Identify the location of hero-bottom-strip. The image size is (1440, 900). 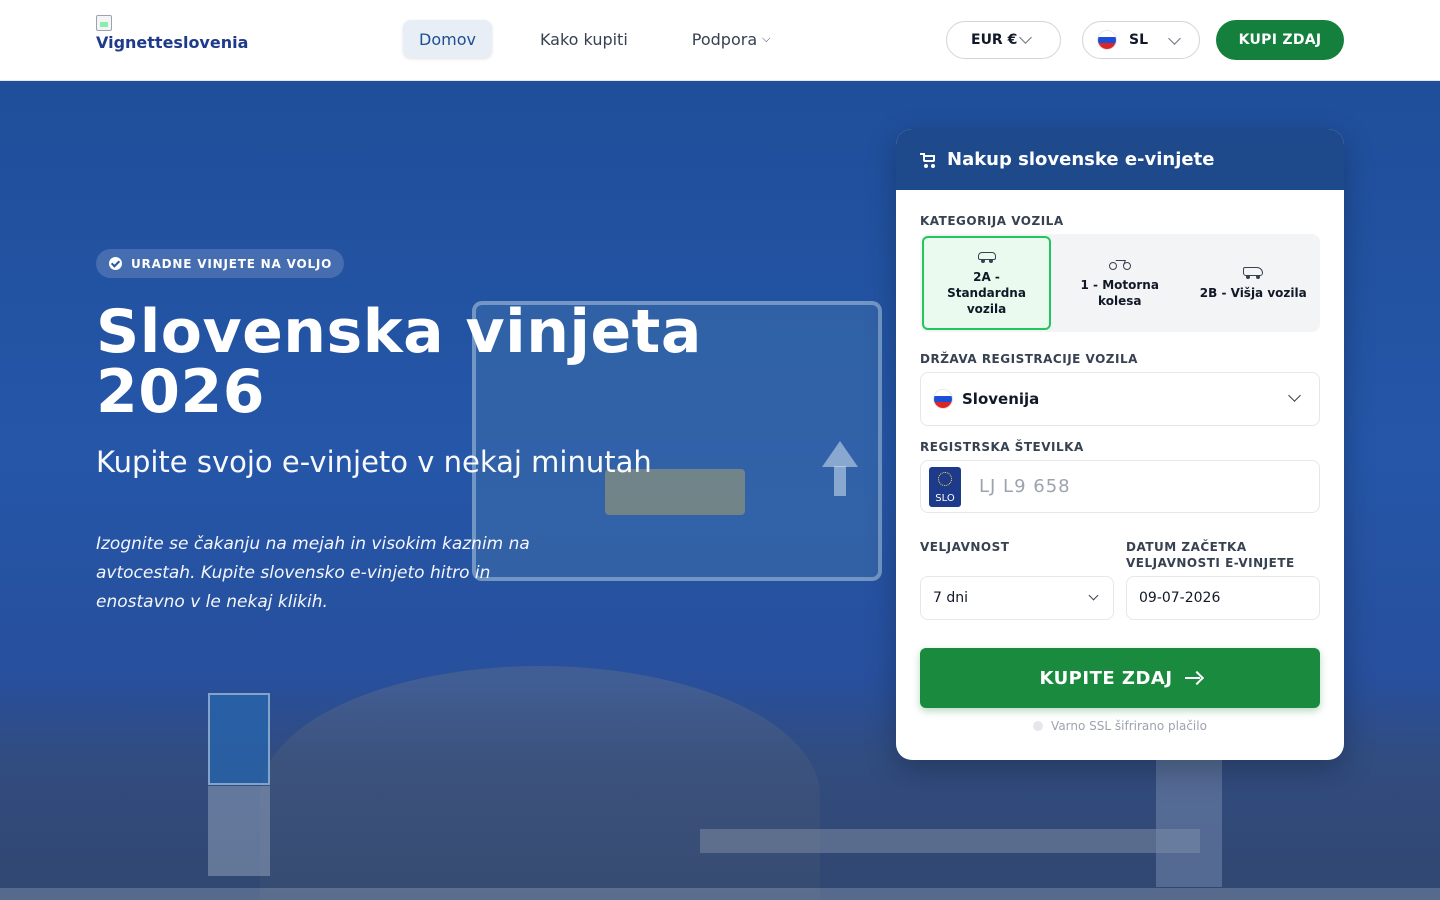
(720, 894).